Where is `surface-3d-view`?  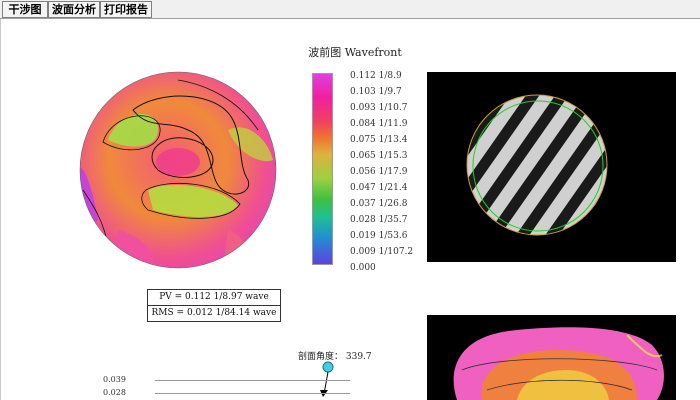
surface-3d-view is located at coordinates (551, 357).